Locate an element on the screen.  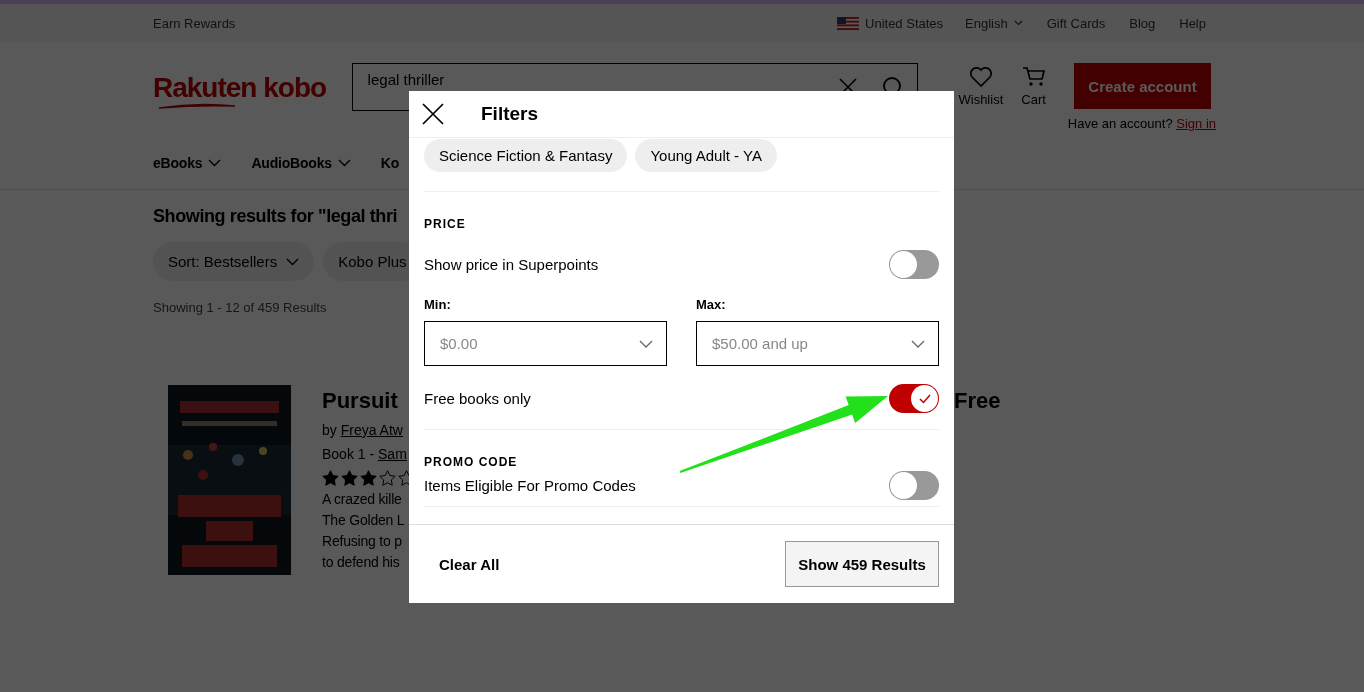
have-account-text: Have an account? is located at coordinates (1120, 123).